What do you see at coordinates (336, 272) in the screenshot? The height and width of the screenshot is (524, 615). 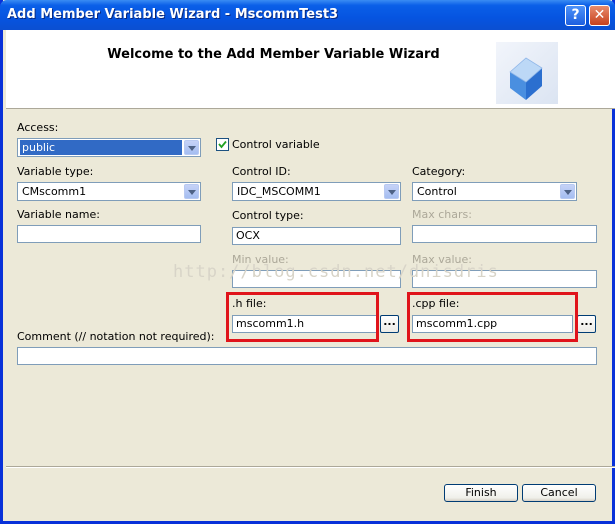 I see `watermark-text: http://blog.csdn.net/dnisdris` at bounding box center [336, 272].